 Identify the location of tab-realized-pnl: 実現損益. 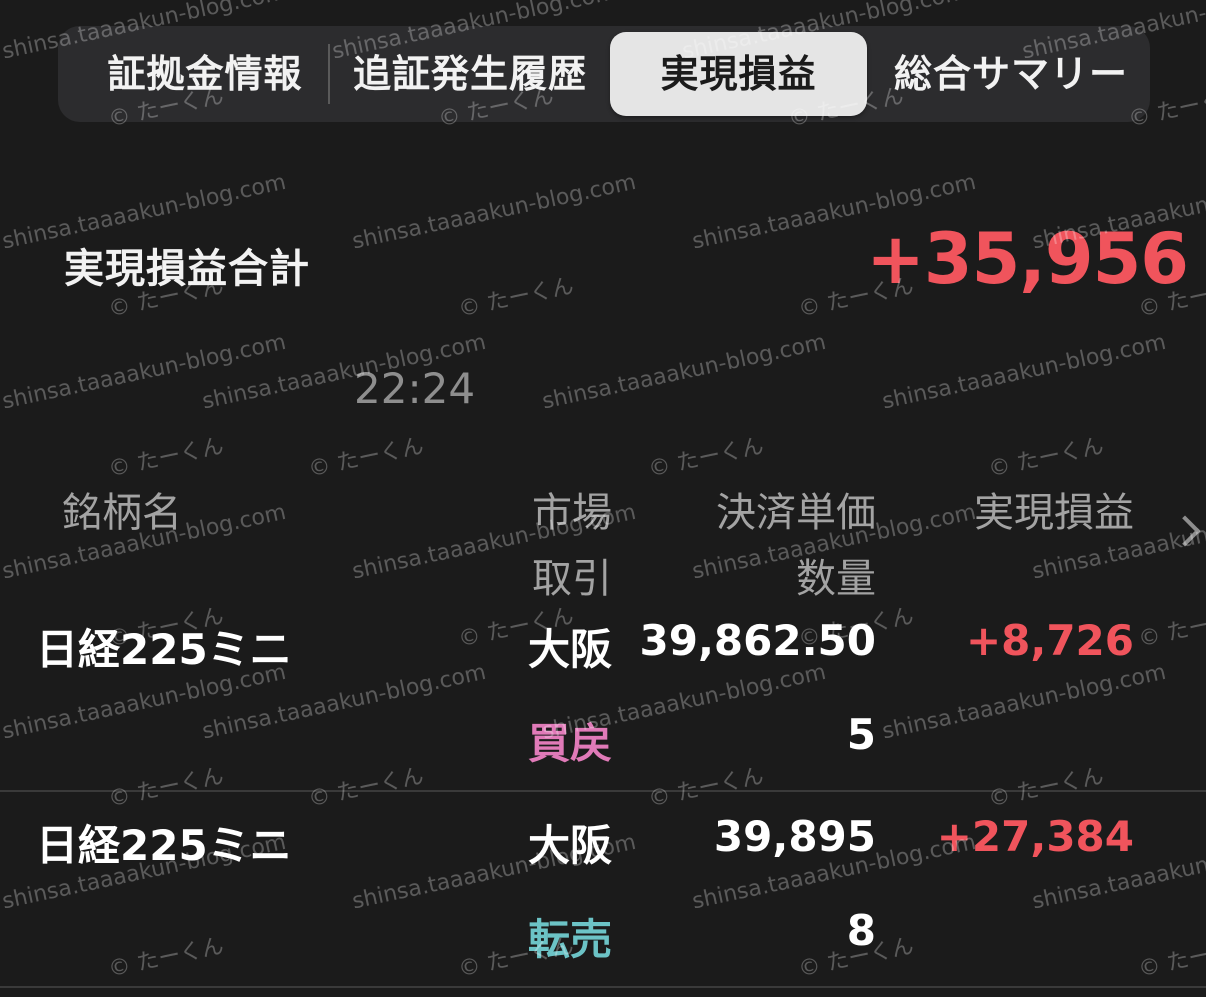
(738, 74).